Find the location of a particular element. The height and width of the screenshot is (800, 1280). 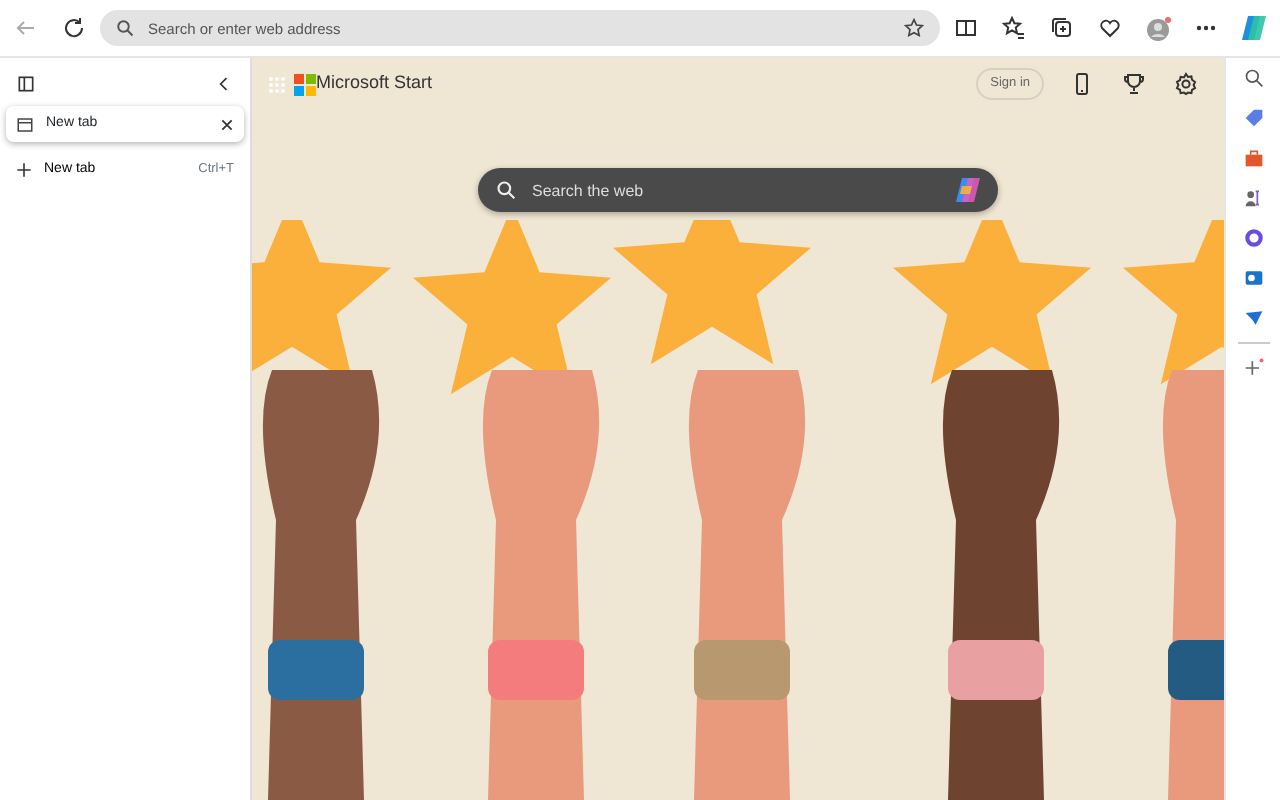

logo-icon is located at coordinates (305, 84).